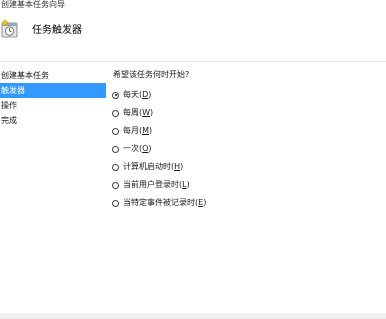 This screenshot has height=319, width=386. What do you see at coordinates (33, 4) in the screenshot?
I see `window-title: 创建基本任务向导` at bounding box center [33, 4].